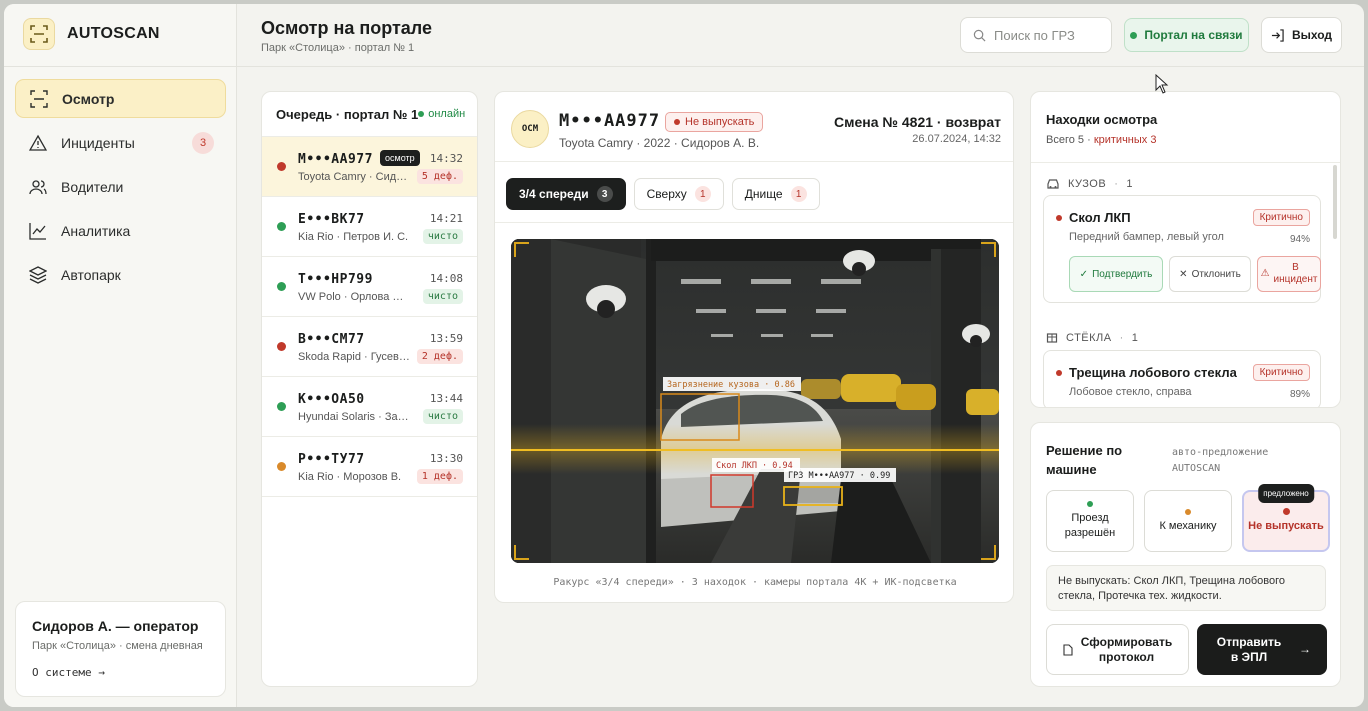 Image resolution: width=1368 pixels, height=711 pixels. Describe the element at coordinates (442, 416) in the screenshot. I see `queue-status-badge: чисто` at that location.